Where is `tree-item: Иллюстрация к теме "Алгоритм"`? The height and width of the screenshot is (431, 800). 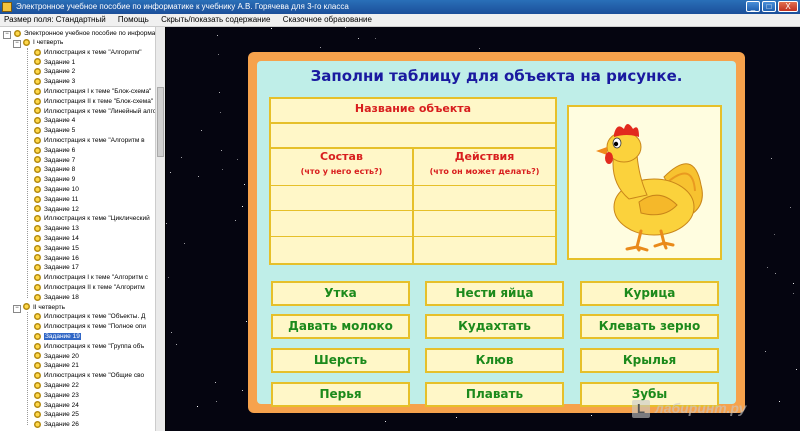
tree-item: Иллюстрация к теме "Алгоритм" is located at coordinates (88, 53).